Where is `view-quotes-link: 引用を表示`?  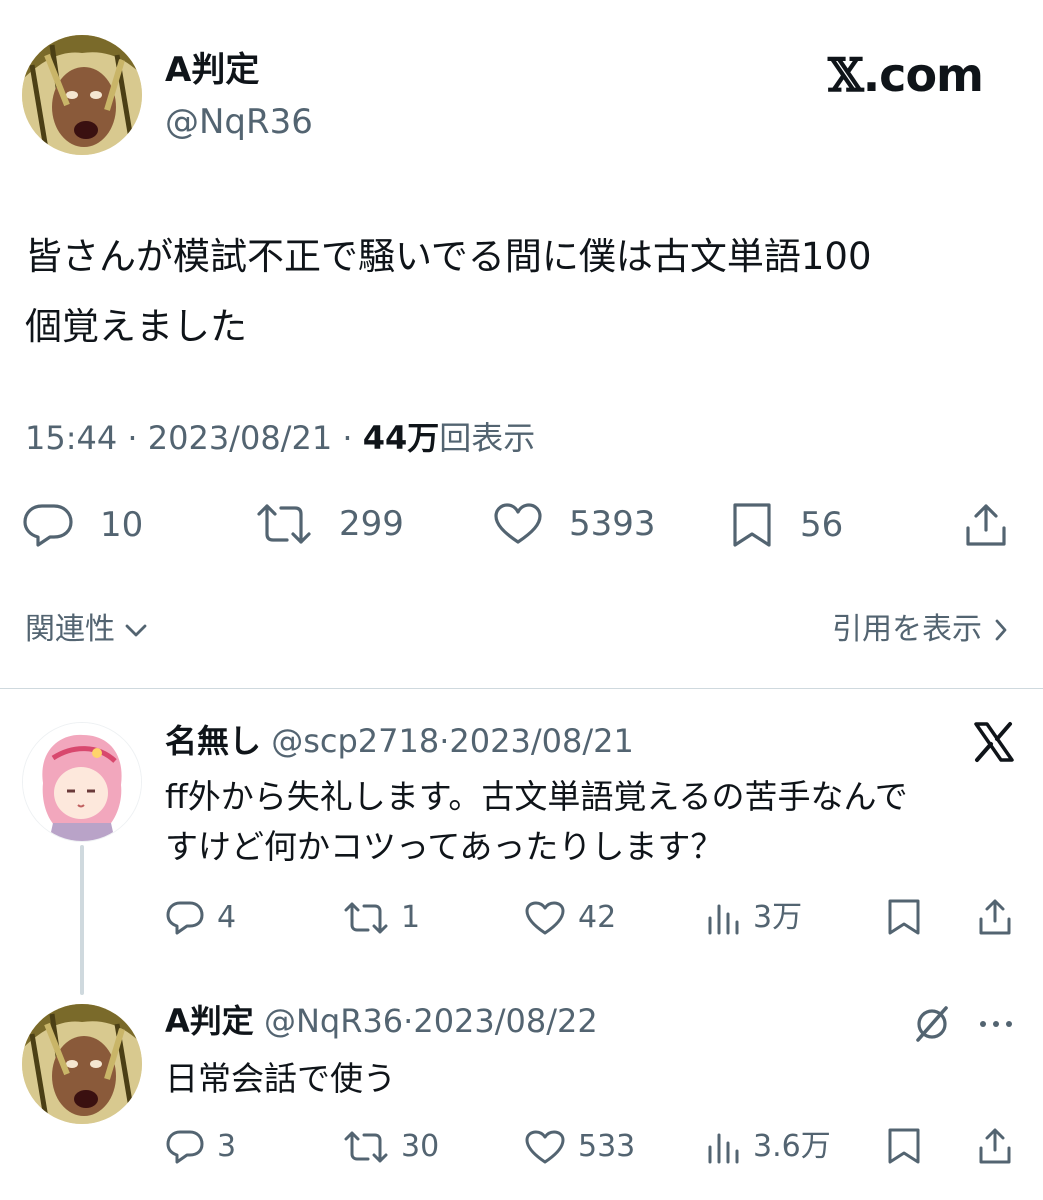 view-quotes-link: 引用を表示 is located at coordinates (921, 630).